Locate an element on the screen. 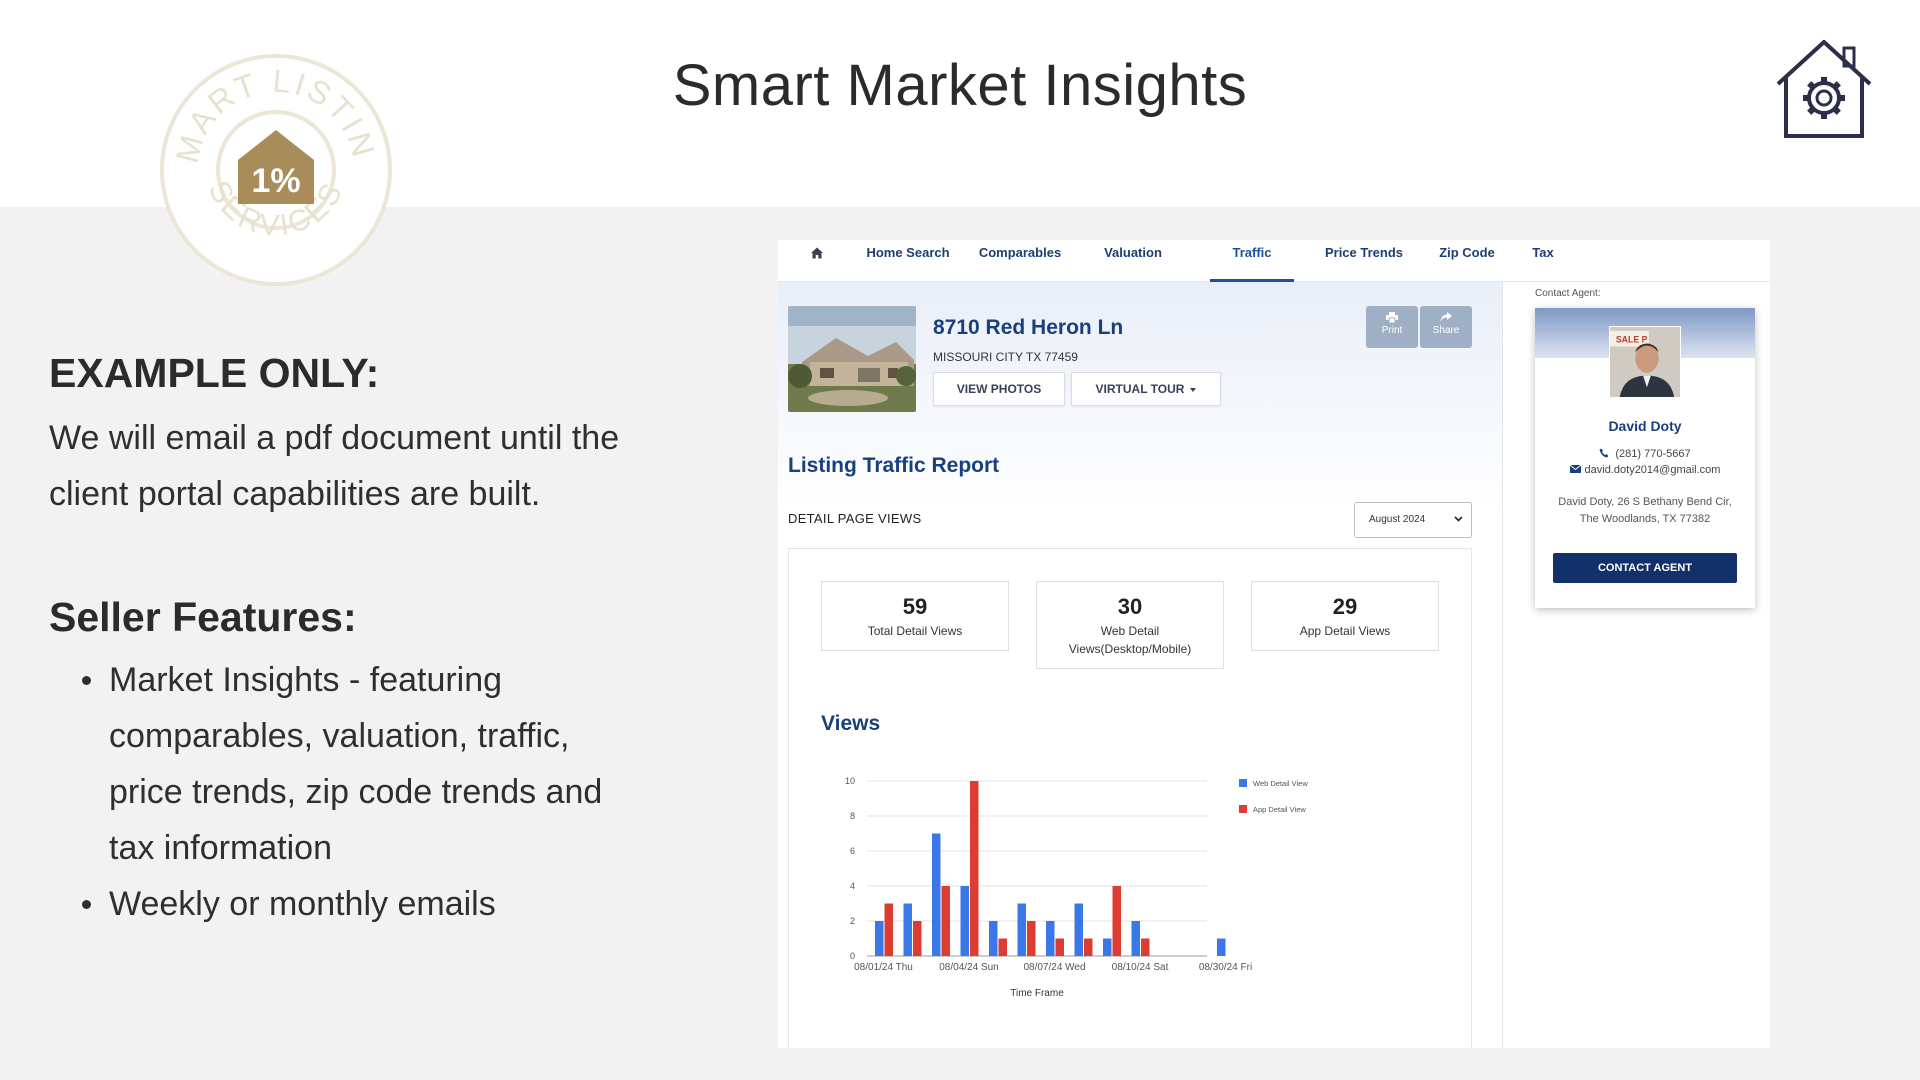 The height and width of the screenshot is (1080, 1920). house-gear-icon is located at coordinates (1824, 89).